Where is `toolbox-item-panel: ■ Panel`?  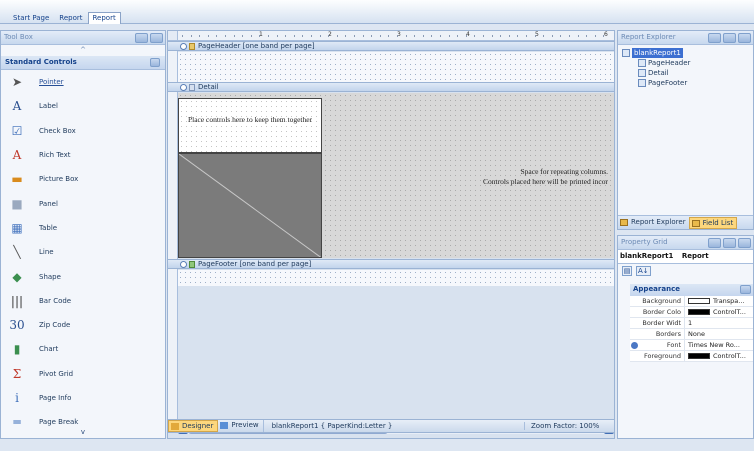 toolbox-item-panel: ■ Panel is located at coordinates (83, 203).